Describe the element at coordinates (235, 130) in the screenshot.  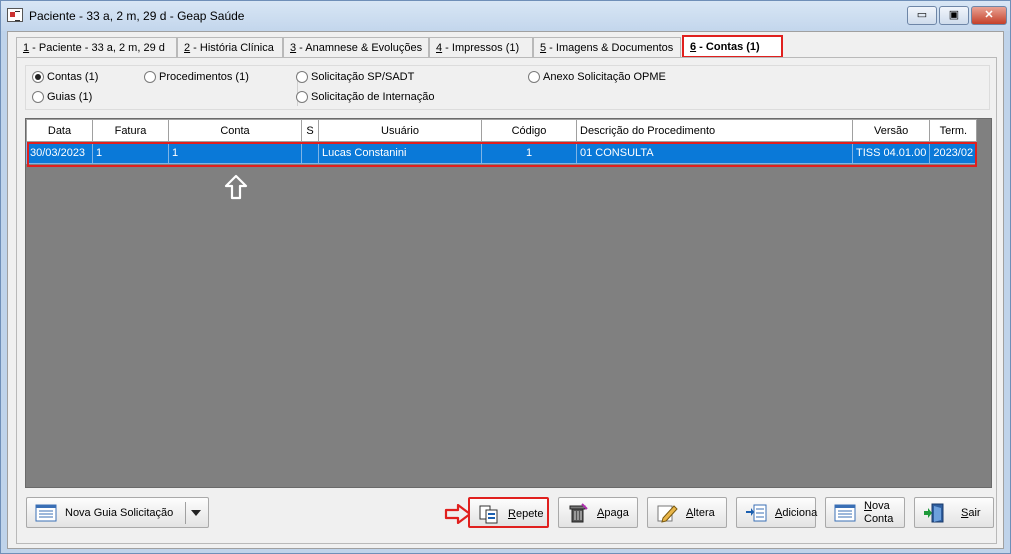
I see `col-header-conta: Conta` at that location.